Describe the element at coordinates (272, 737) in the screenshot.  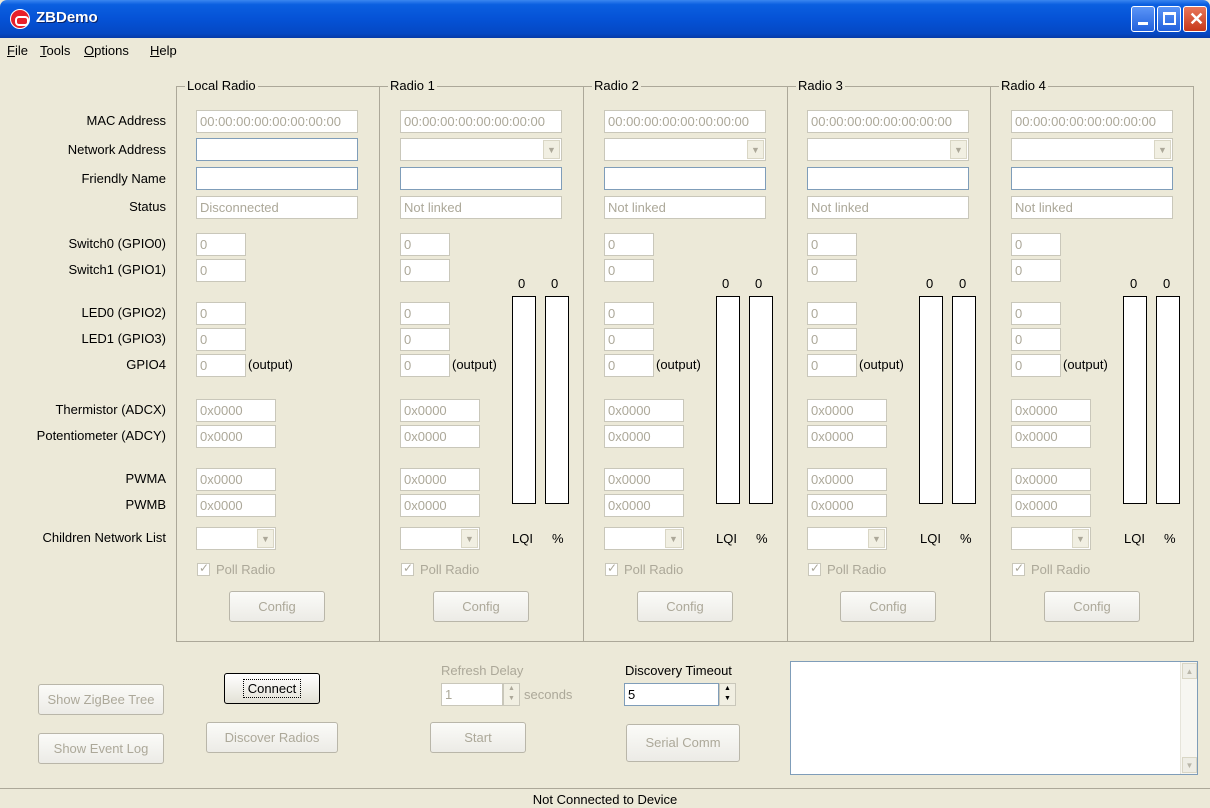
I see `discover-radios-button: Discover Radios` at that location.